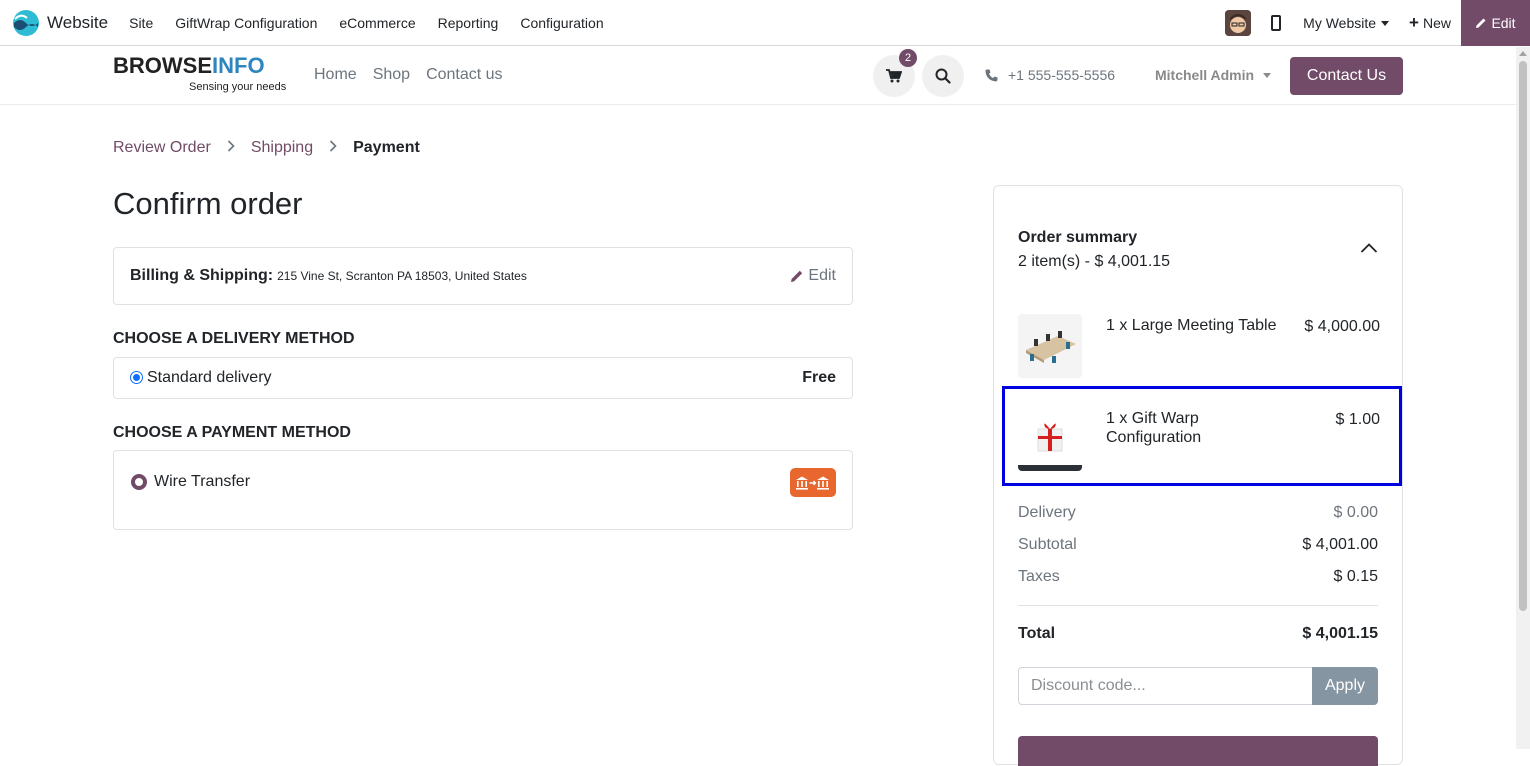 This screenshot has height=766, width=1530. Describe the element at coordinates (1340, 544) in the screenshot. I see `subtotal-value: $ 4,001.00` at that location.